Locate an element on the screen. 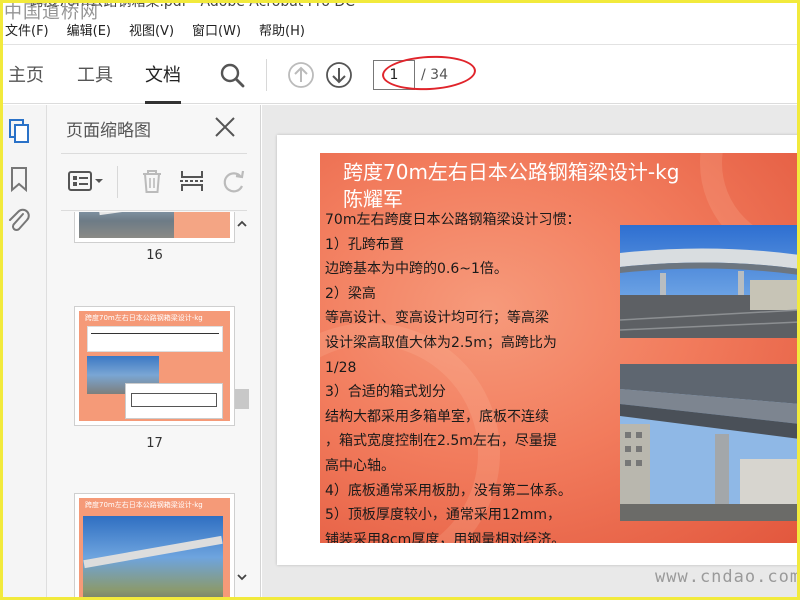 The width and height of the screenshot is (800, 600). next-page-icon is located at coordinates (339, 75).